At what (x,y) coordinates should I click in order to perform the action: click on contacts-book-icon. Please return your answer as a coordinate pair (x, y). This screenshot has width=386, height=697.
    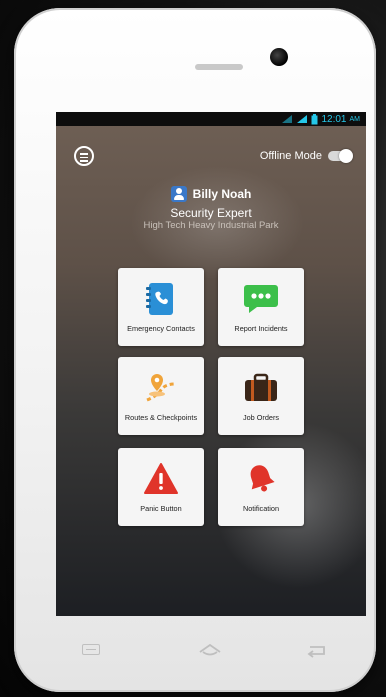
    Looking at the image, I should click on (159, 299).